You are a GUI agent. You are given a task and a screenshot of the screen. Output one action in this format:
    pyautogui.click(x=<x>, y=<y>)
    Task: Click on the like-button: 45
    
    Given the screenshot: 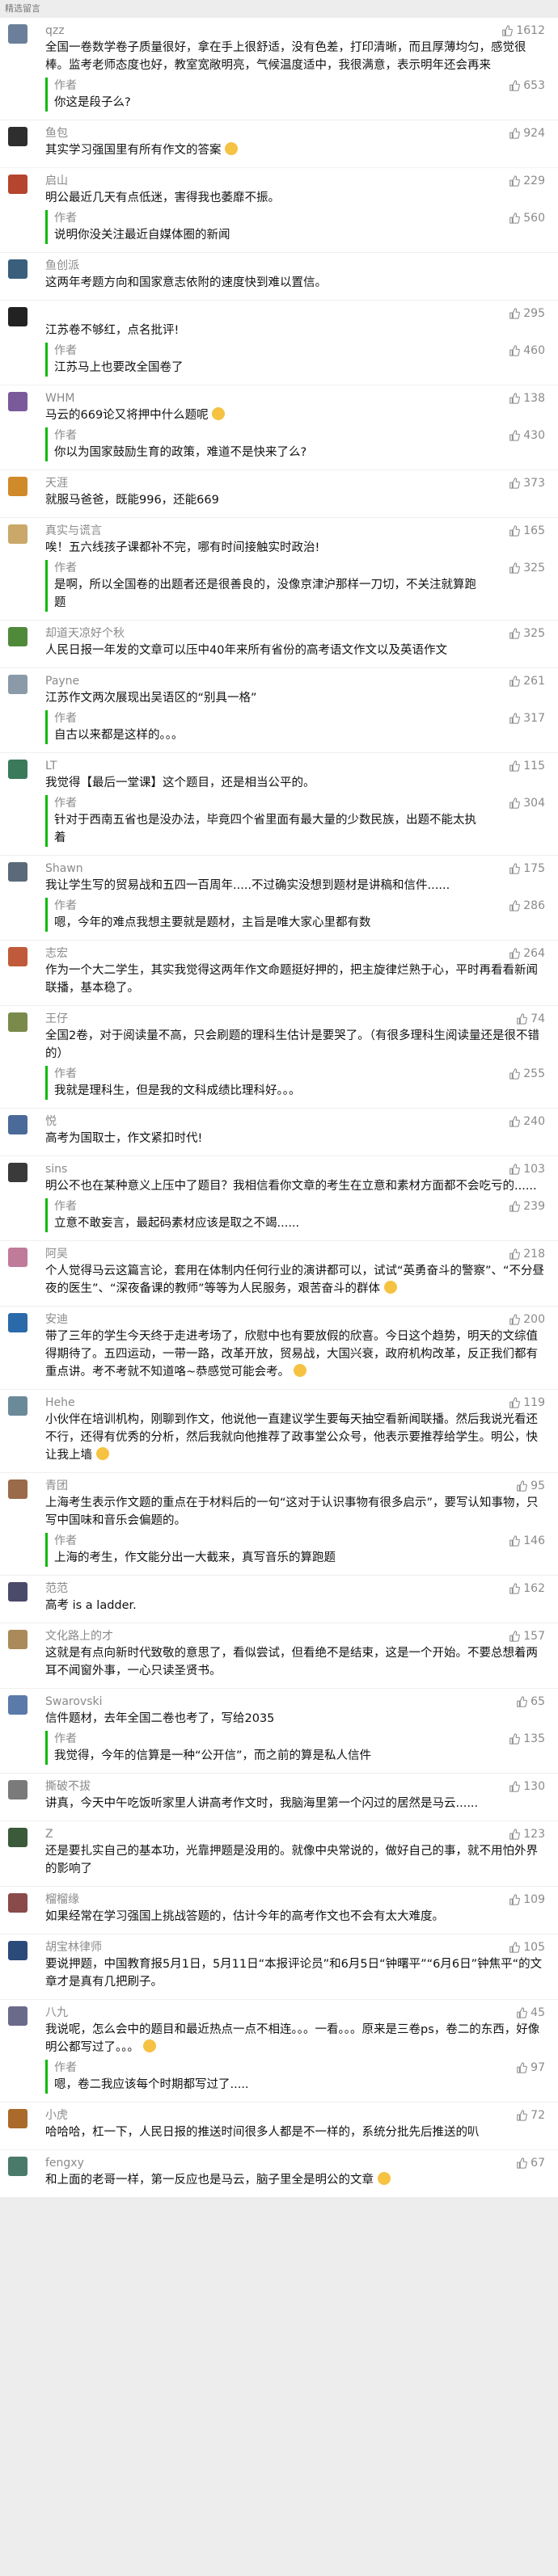 What is the action you would take?
    pyautogui.click(x=530, y=2013)
    